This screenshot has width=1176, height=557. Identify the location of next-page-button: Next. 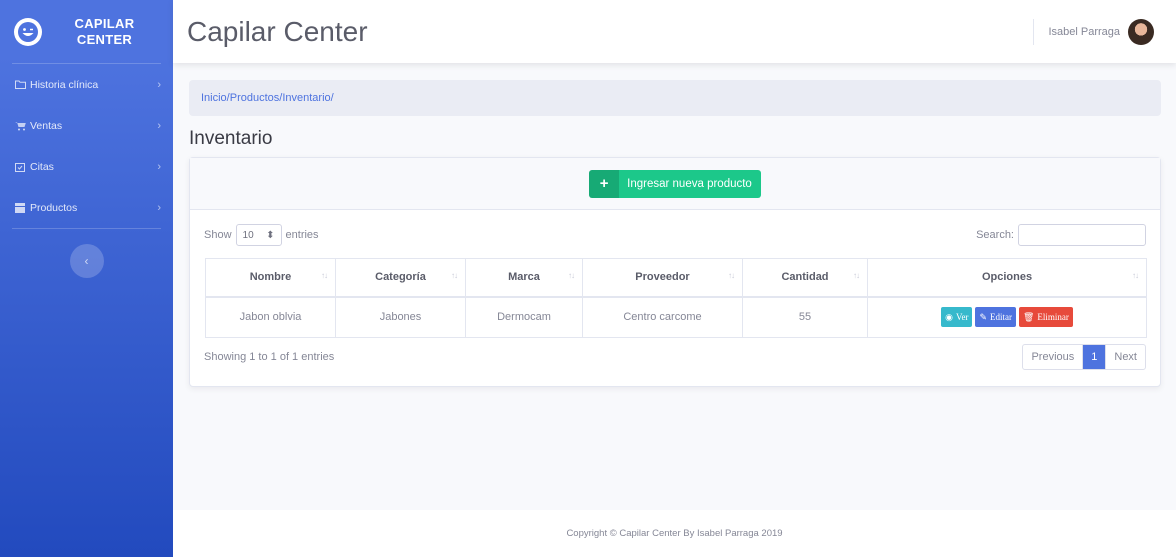
(1125, 357).